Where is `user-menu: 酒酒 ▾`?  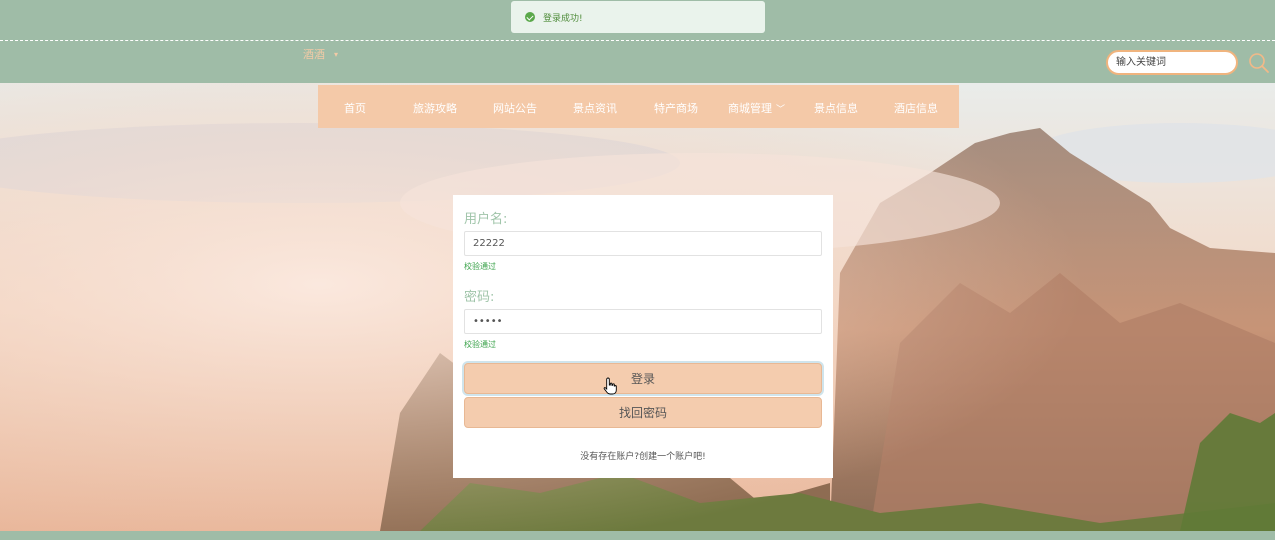
user-menu: 酒酒 ▾ is located at coordinates (320, 54).